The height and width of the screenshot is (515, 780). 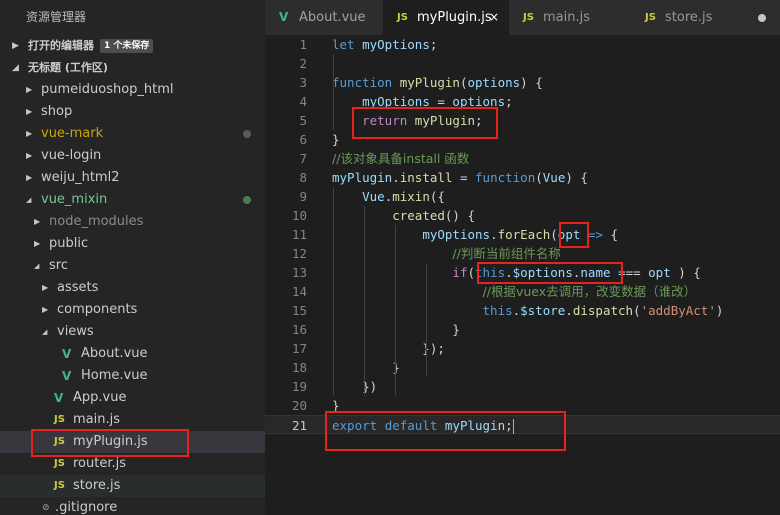 What do you see at coordinates (550, 273) in the screenshot?
I see `annotation-box-this-options-name` at bounding box center [550, 273].